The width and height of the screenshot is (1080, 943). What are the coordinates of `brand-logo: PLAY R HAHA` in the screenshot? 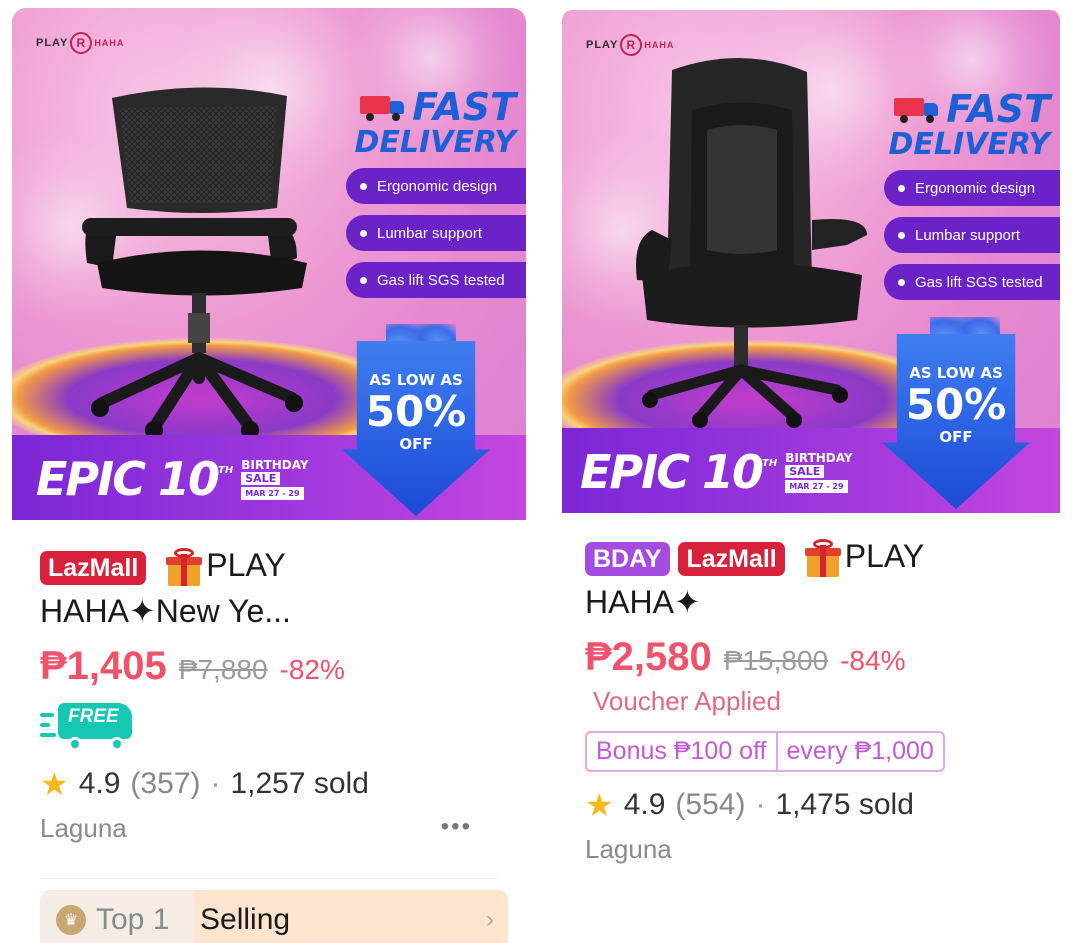 It's located at (80, 43).